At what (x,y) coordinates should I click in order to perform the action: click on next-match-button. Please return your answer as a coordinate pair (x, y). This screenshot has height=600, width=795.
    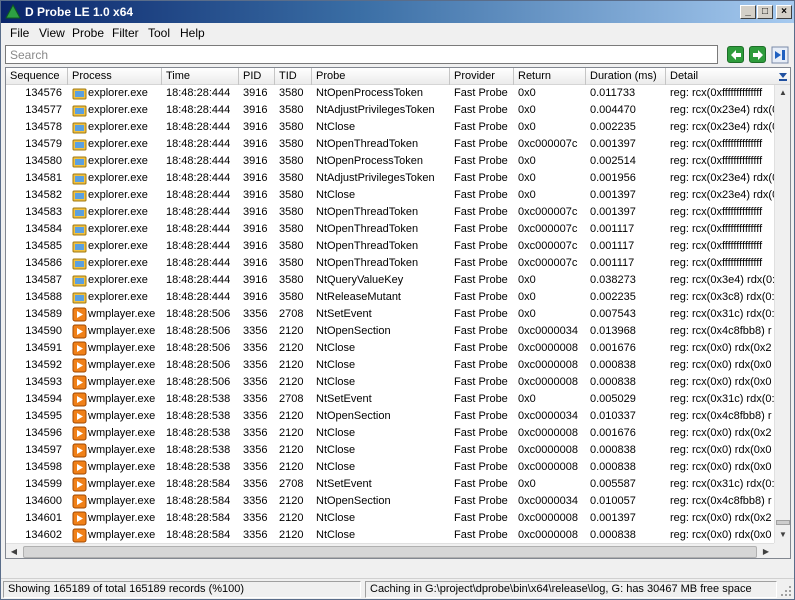
    Looking at the image, I should click on (757, 54).